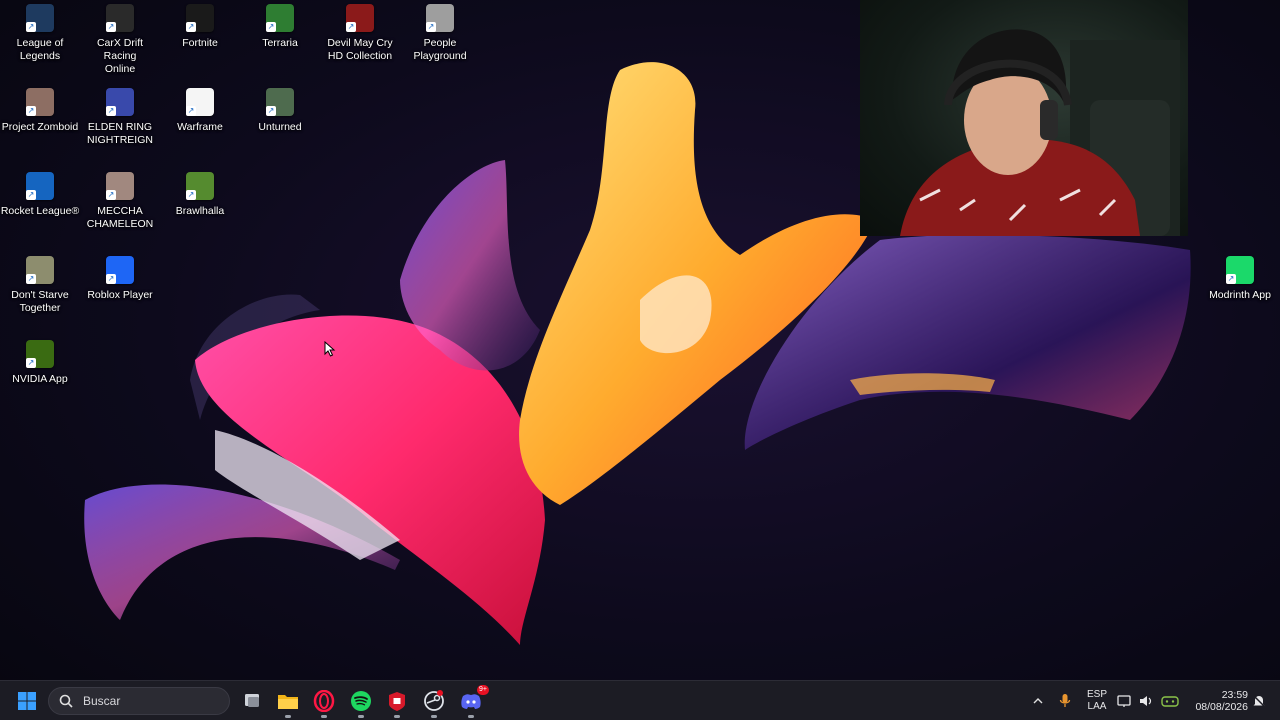 This screenshot has height=720, width=1280. I want to click on league-of-legends-icon: ↗, so click(40, 18).